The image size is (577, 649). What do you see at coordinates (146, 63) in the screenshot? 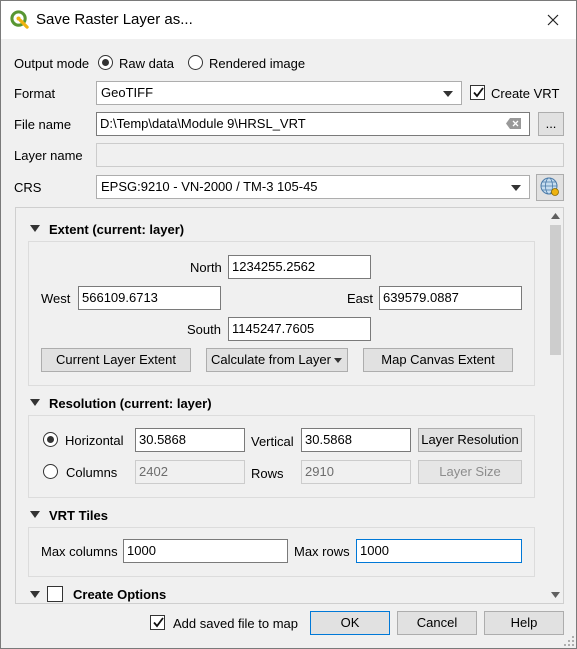
I see `raw-data-label: Raw data` at bounding box center [146, 63].